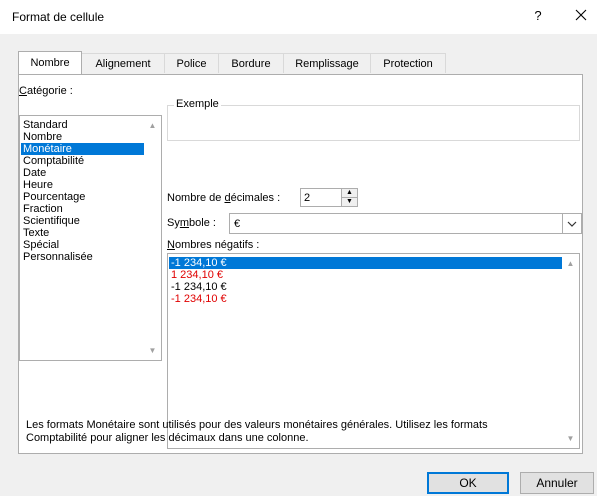  What do you see at coordinates (538, 16) in the screenshot?
I see `help-button: ?` at bounding box center [538, 16].